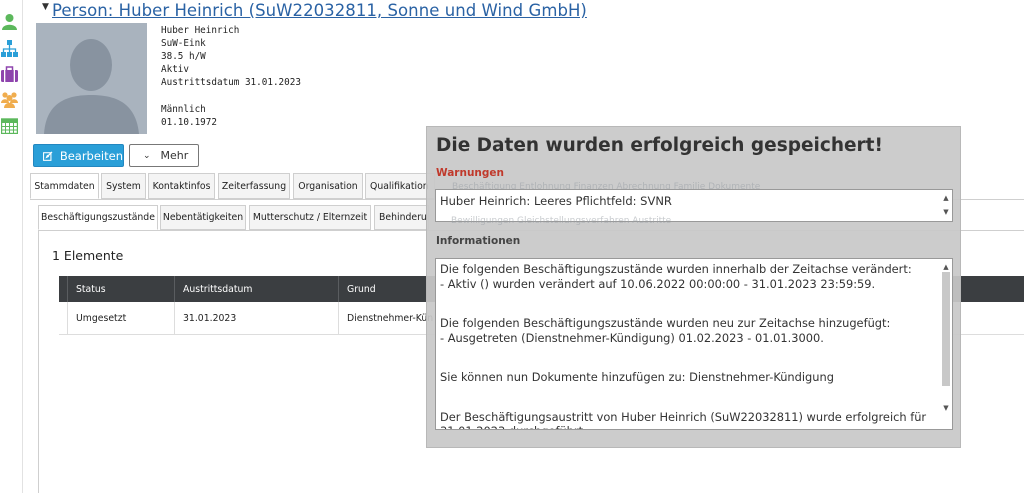 The width and height of the screenshot is (1024, 493). Describe the element at coordinates (189, 122) in the screenshot. I see `person-birthdate: 01.10.1972` at that location.